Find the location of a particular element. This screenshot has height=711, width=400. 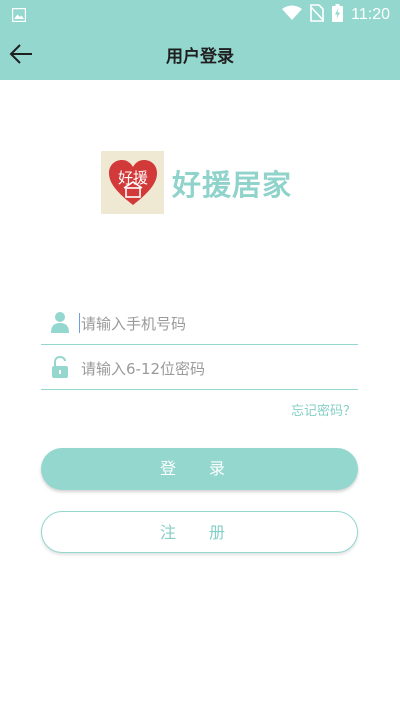

phone-field is located at coordinates (199, 323).